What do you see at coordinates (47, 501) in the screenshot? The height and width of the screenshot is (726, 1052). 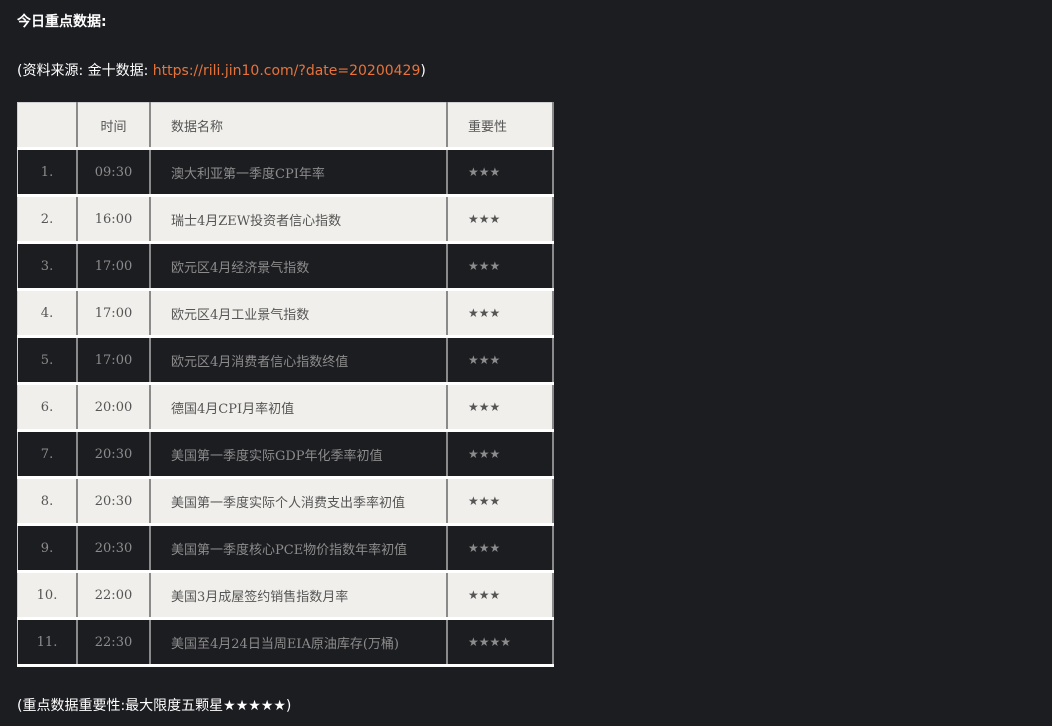 I see `row-index: 8.` at bounding box center [47, 501].